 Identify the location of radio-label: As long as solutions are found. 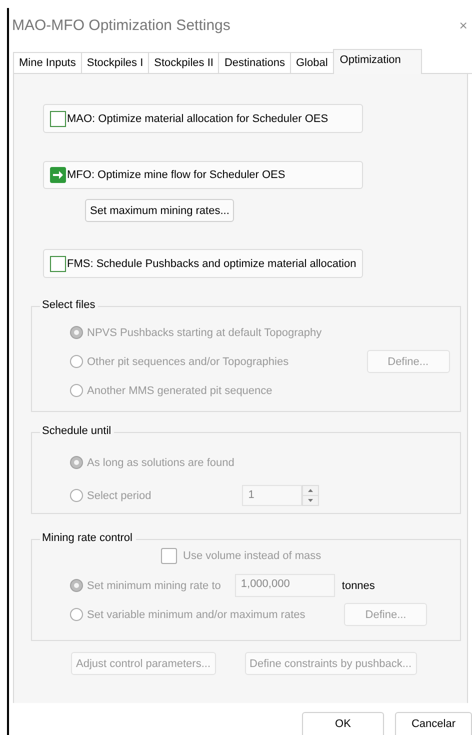
(160, 462).